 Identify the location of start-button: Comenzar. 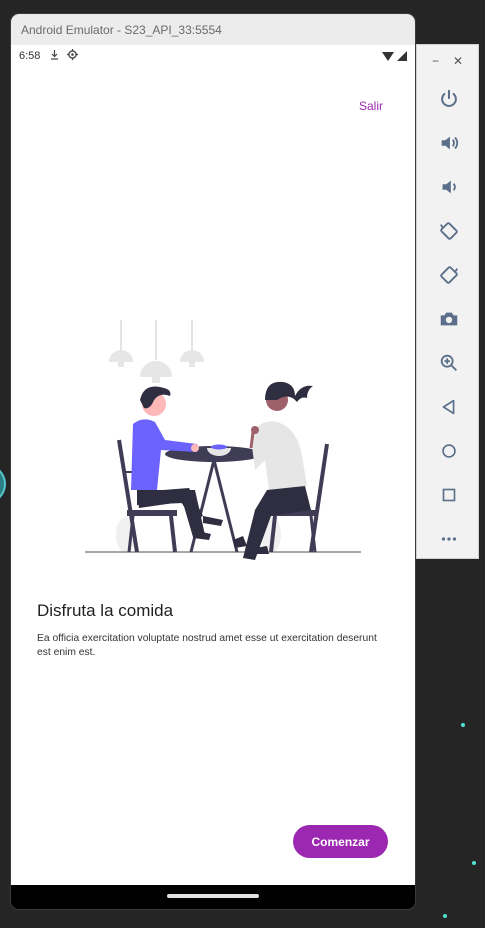
(340, 841).